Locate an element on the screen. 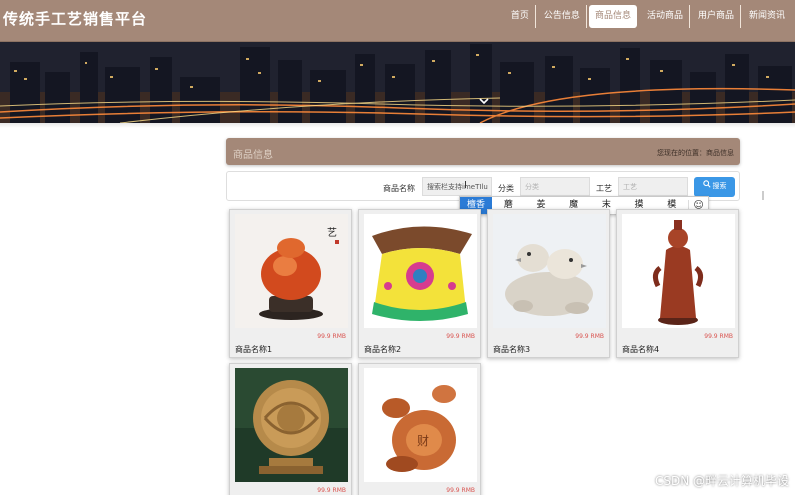  search-button: 搜索 is located at coordinates (714, 187).